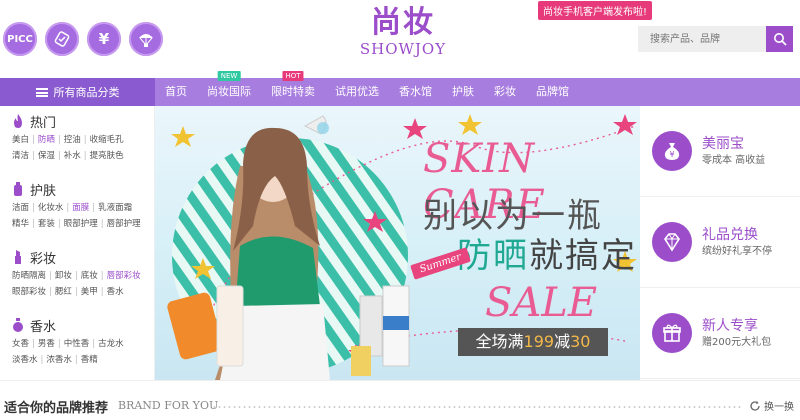 The width and height of the screenshot is (800, 420). I want to click on subcategory-link: 浓香水, so click(59, 360).